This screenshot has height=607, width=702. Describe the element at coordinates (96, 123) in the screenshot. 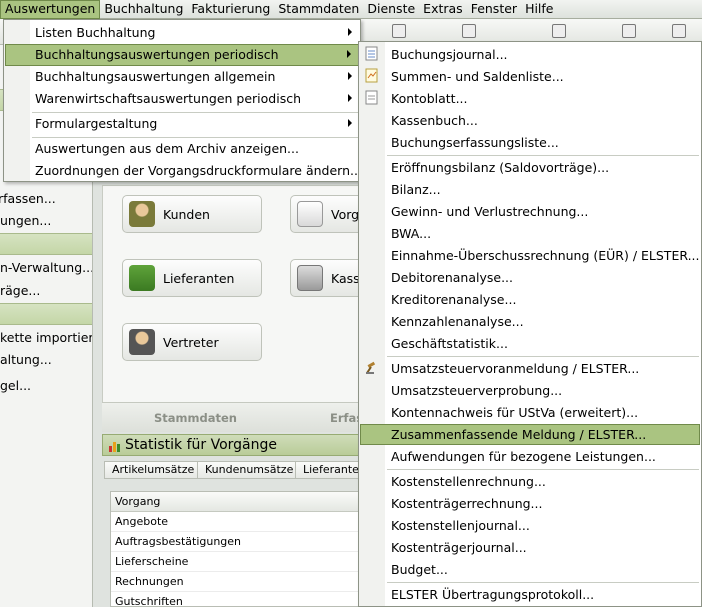

I see `menu-item-label: Formulargestaltung` at that location.